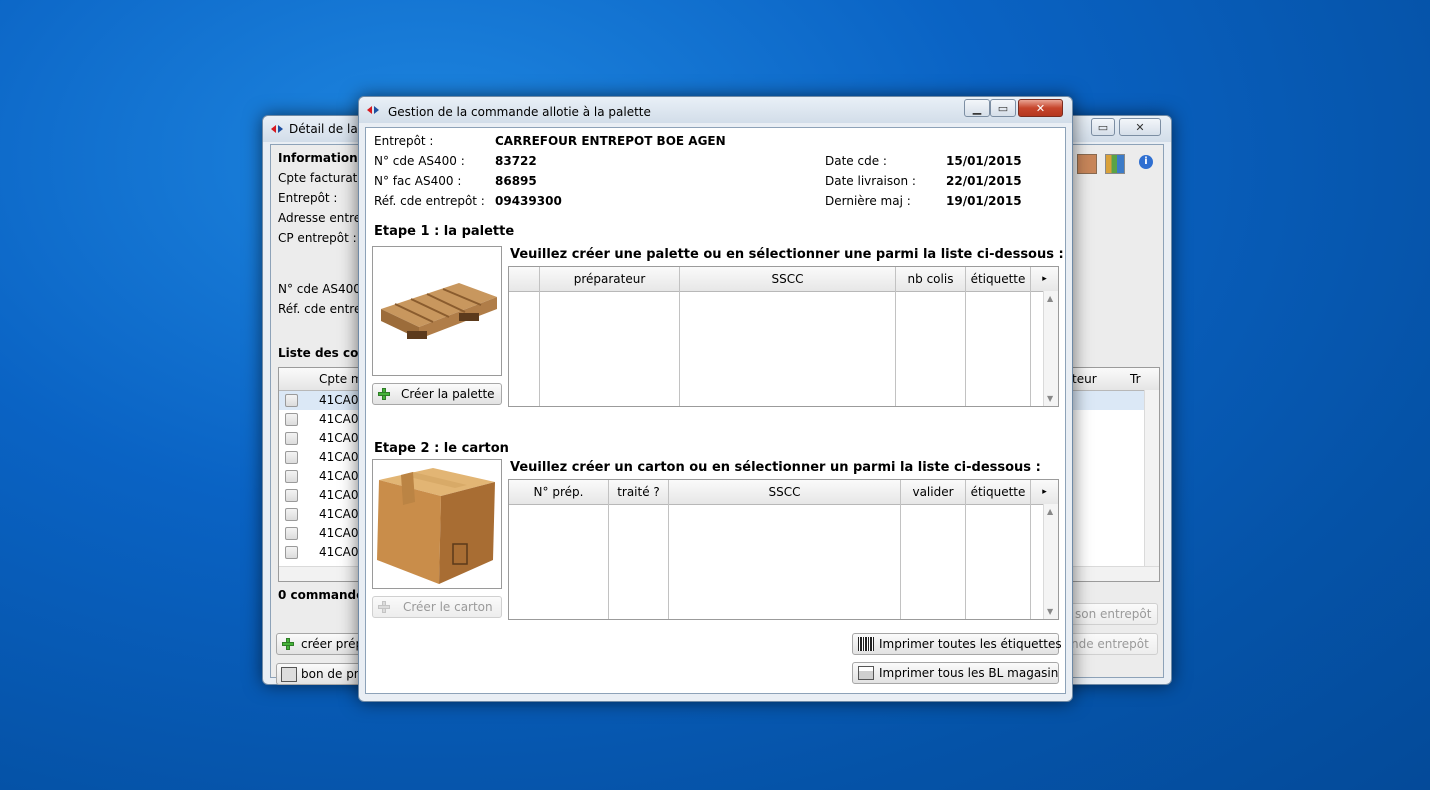 This screenshot has width=1430, height=790. What do you see at coordinates (1103, 127) in the screenshot?
I see `restore-button: ▭` at bounding box center [1103, 127].